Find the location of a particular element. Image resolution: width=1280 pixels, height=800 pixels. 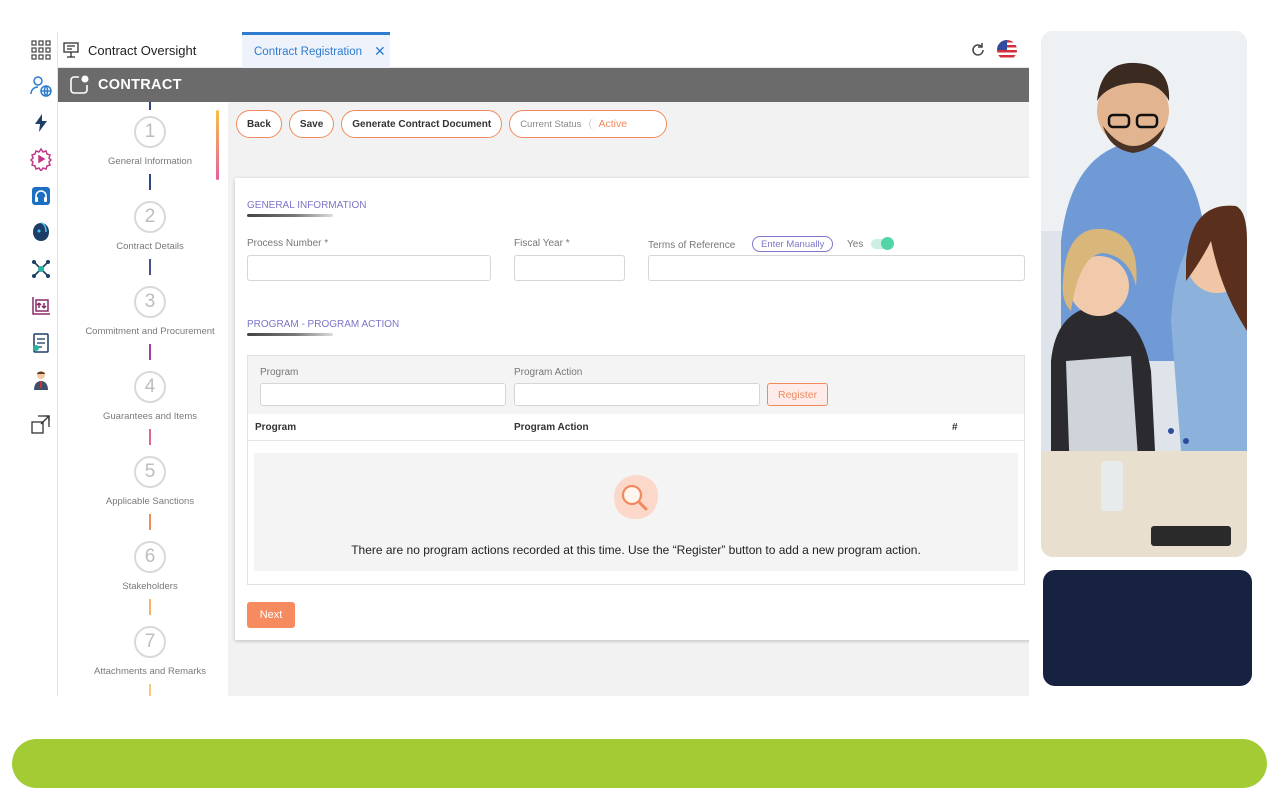

active-step-indicator is located at coordinates (217, 145).